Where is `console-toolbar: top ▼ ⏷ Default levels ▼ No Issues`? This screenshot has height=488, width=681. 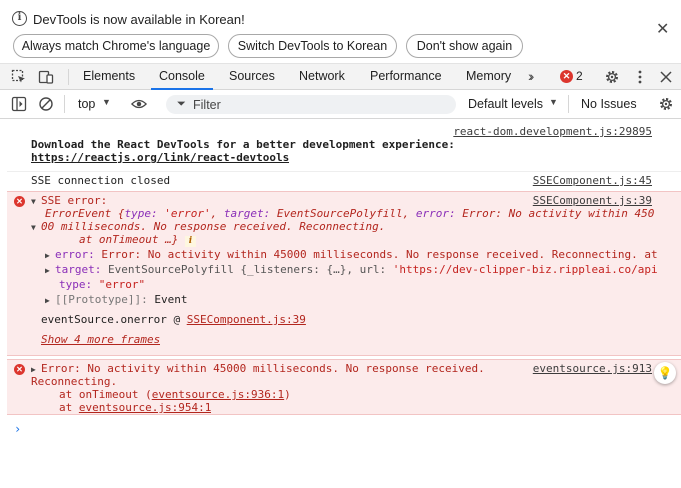 console-toolbar: top ▼ ⏷ Default levels ▼ No Issues is located at coordinates (340, 104).